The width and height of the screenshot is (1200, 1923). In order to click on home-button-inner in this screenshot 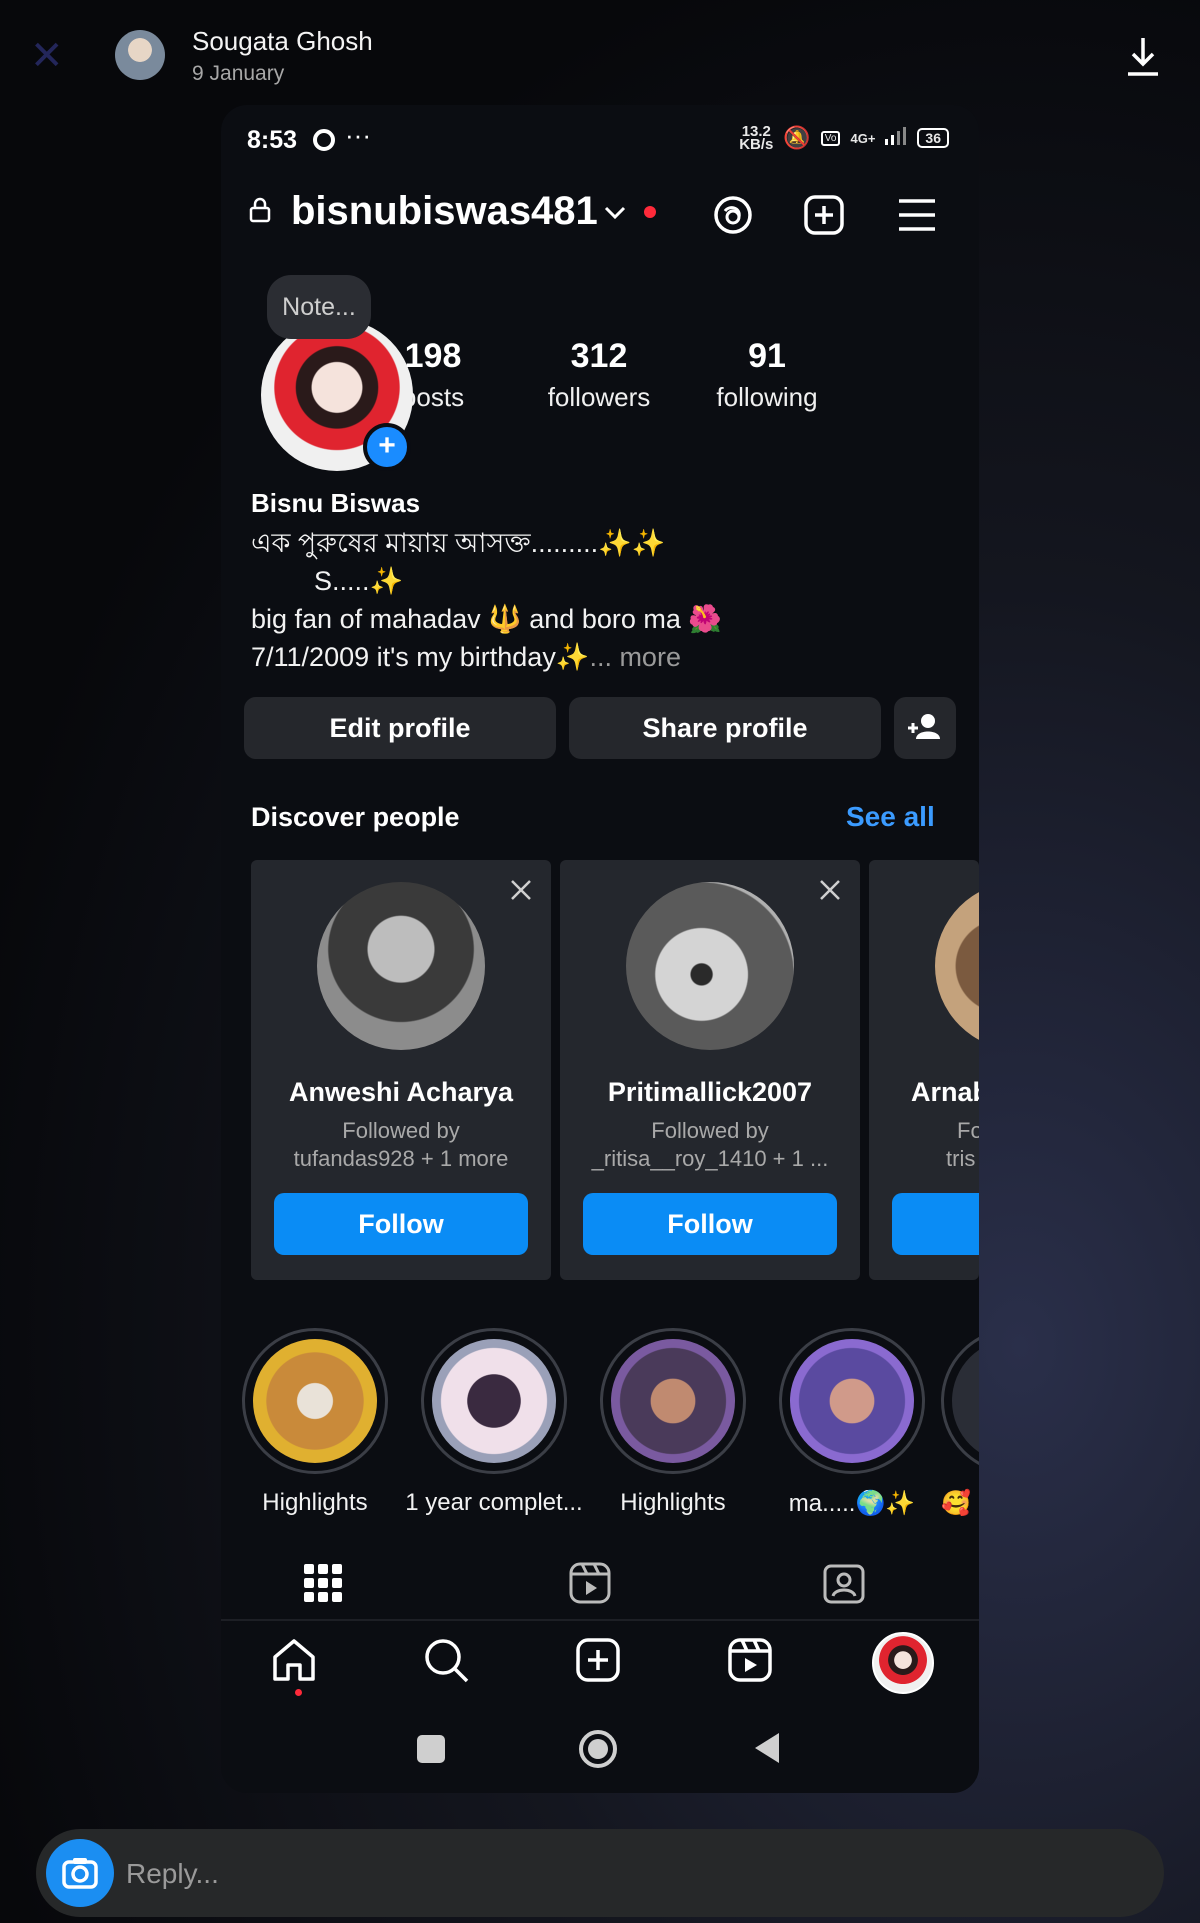, I will do `click(598, 1749)`.